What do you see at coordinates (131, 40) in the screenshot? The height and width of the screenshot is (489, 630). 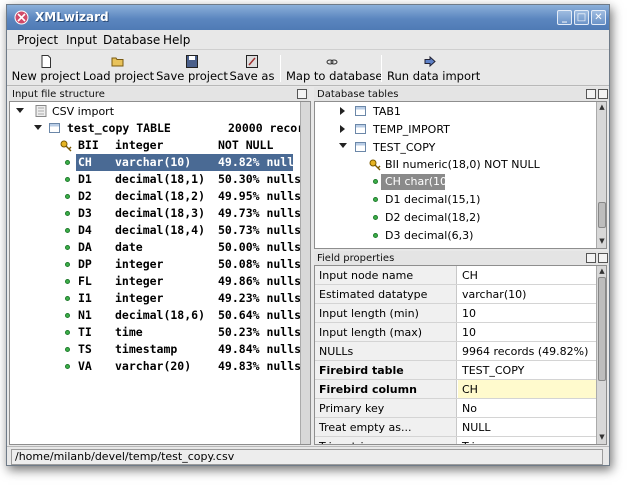 I see `menu-database: Database` at bounding box center [131, 40].